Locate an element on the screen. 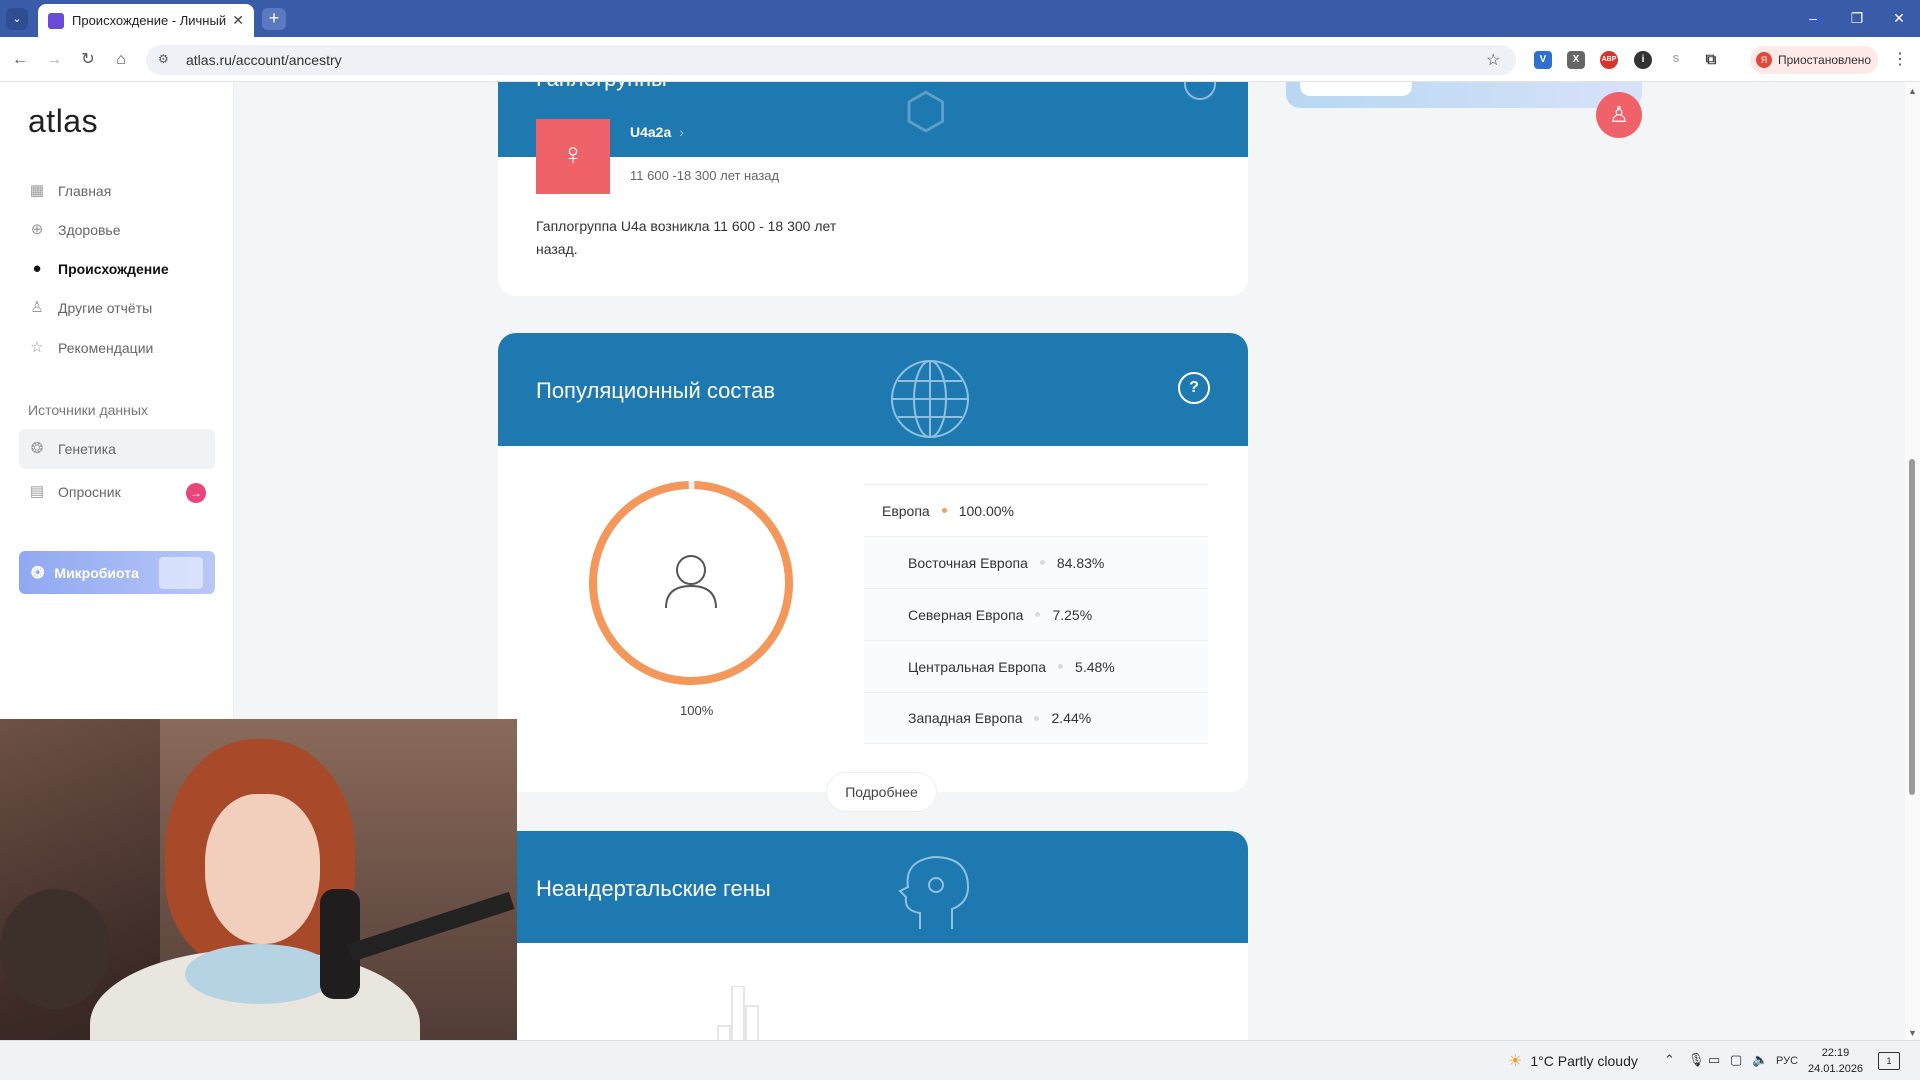  extension-i-icon: i is located at coordinates (1643, 60).